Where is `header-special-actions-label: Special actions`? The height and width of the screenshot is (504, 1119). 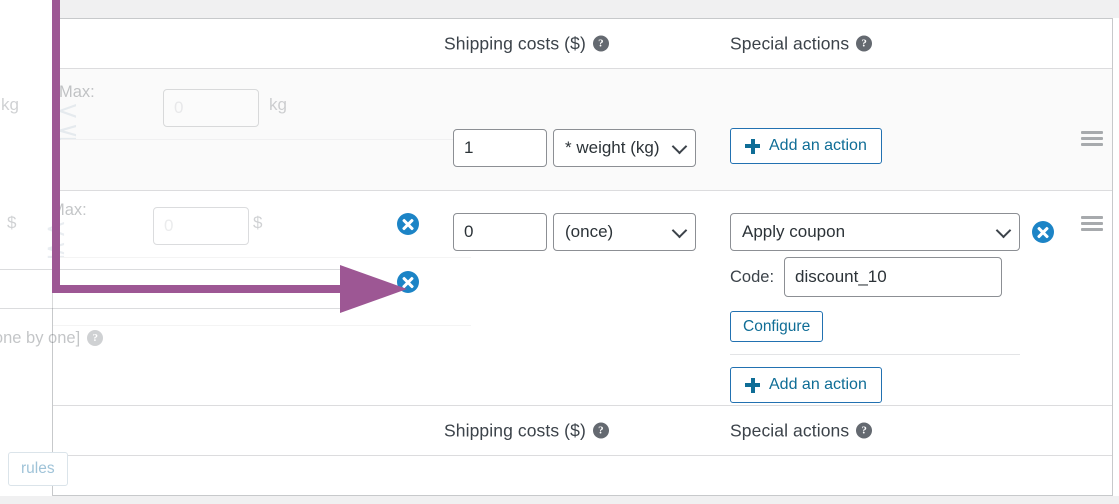 header-special-actions-label: Special actions is located at coordinates (790, 43).